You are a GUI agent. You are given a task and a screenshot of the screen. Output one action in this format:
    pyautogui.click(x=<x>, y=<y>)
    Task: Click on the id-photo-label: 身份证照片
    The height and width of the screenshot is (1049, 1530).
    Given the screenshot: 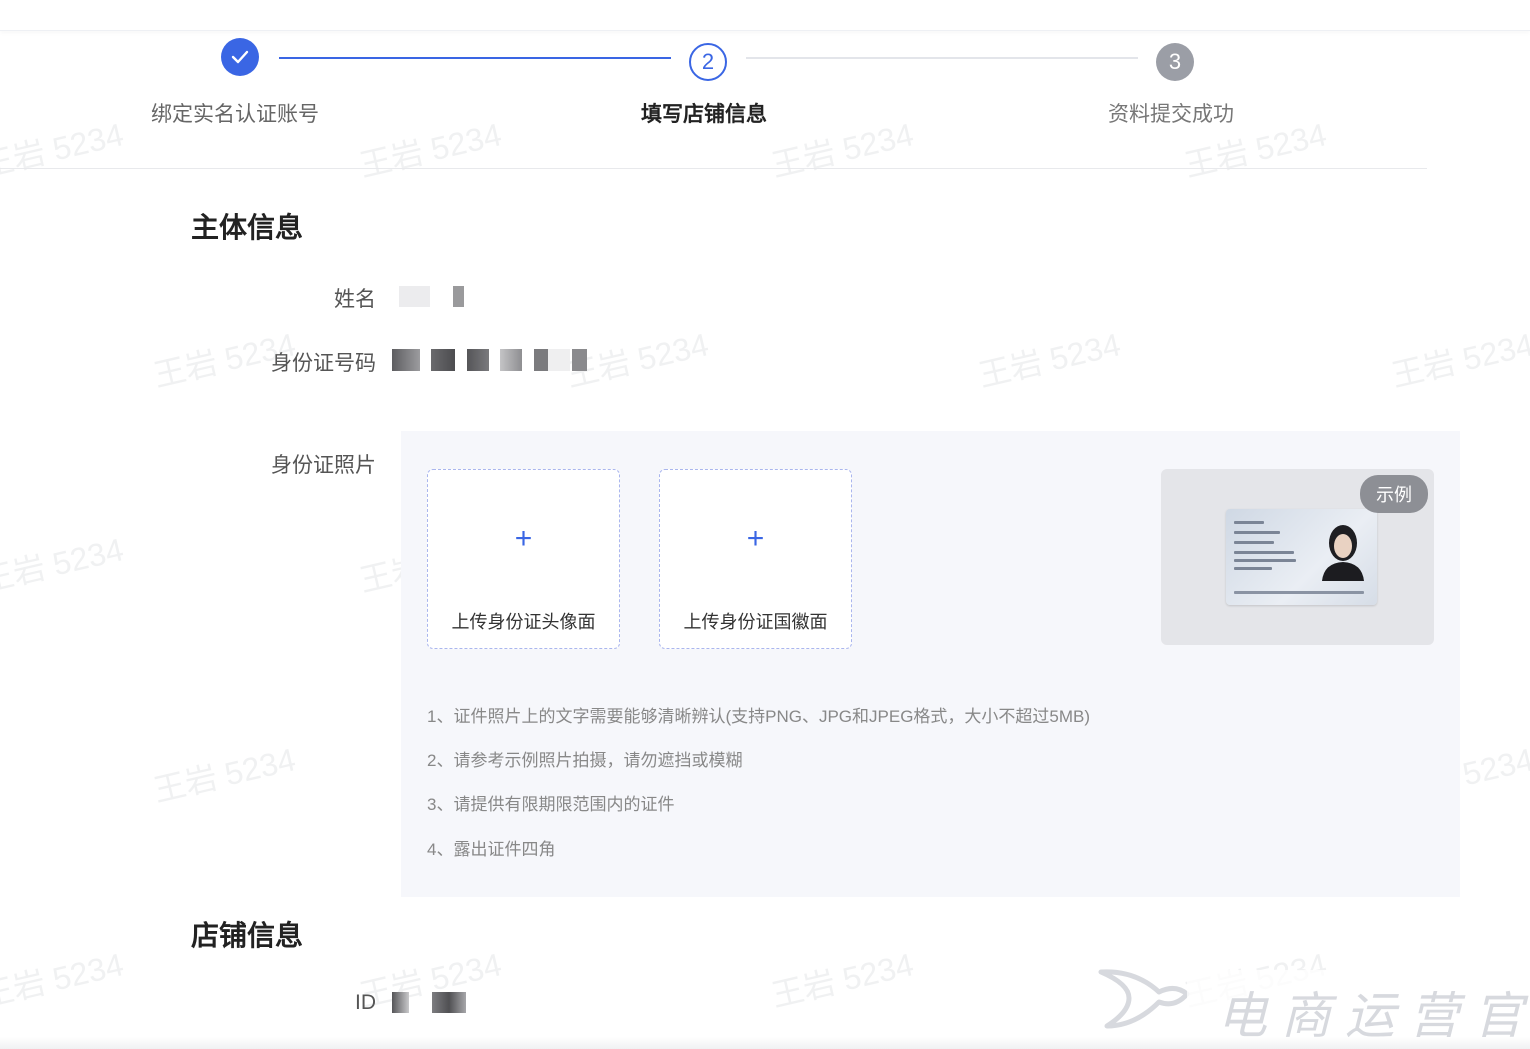 What is the action you would take?
    pyautogui.click(x=323, y=465)
    